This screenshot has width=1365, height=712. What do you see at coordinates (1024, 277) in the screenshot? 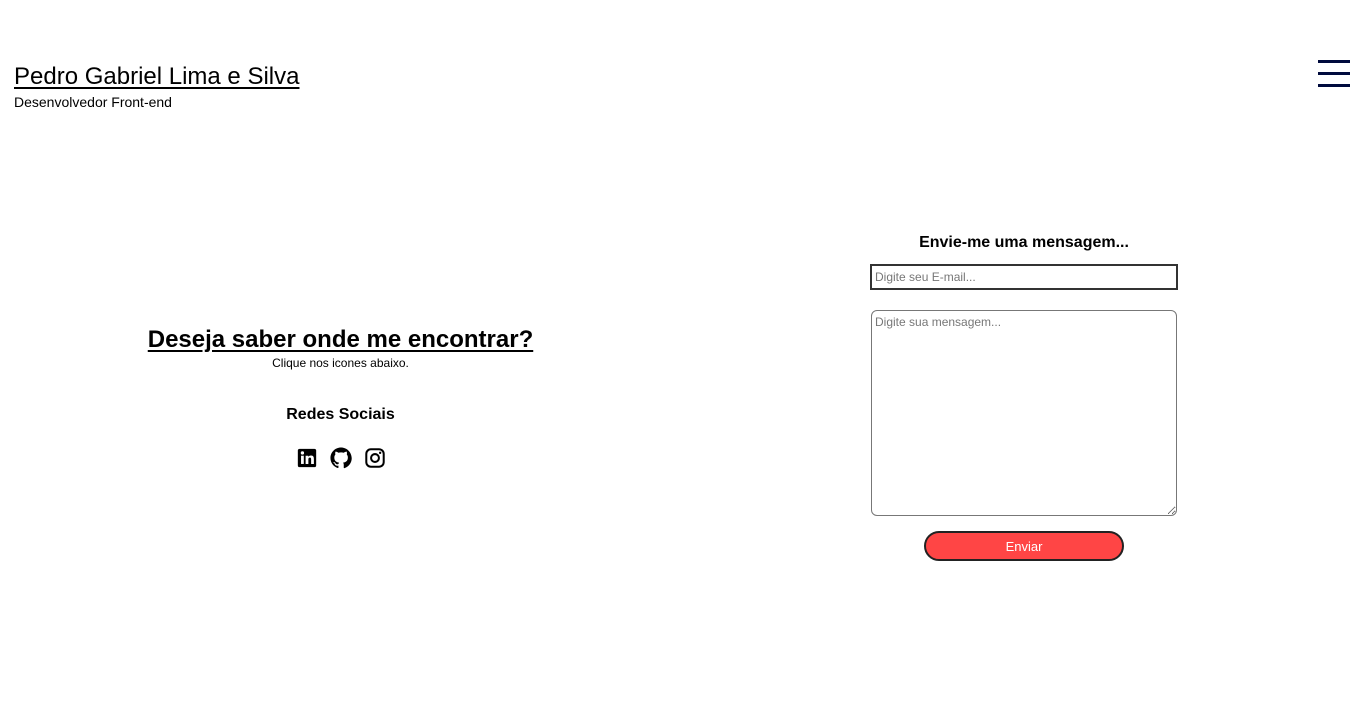
I see `email-field` at bounding box center [1024, 277].